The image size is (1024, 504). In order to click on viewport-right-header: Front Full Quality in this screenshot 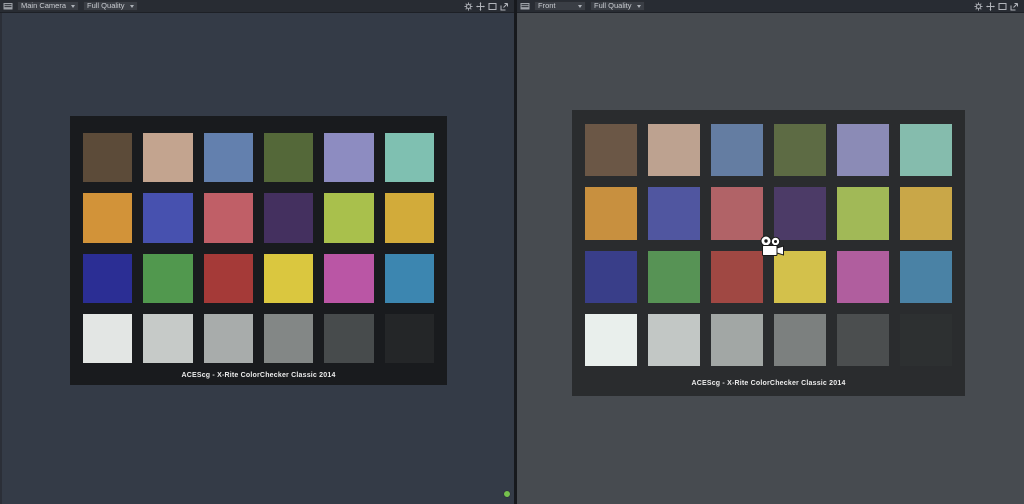, I will do `click(770, 6)`.